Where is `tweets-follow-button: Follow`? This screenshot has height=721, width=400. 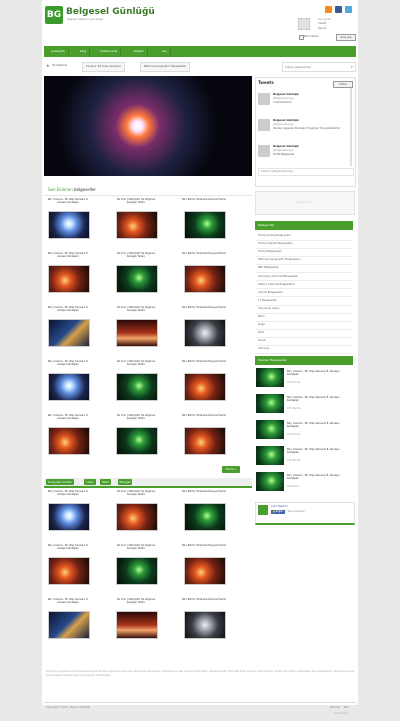 tweets-follow-button: Follow is located at coordinates (343, 84).